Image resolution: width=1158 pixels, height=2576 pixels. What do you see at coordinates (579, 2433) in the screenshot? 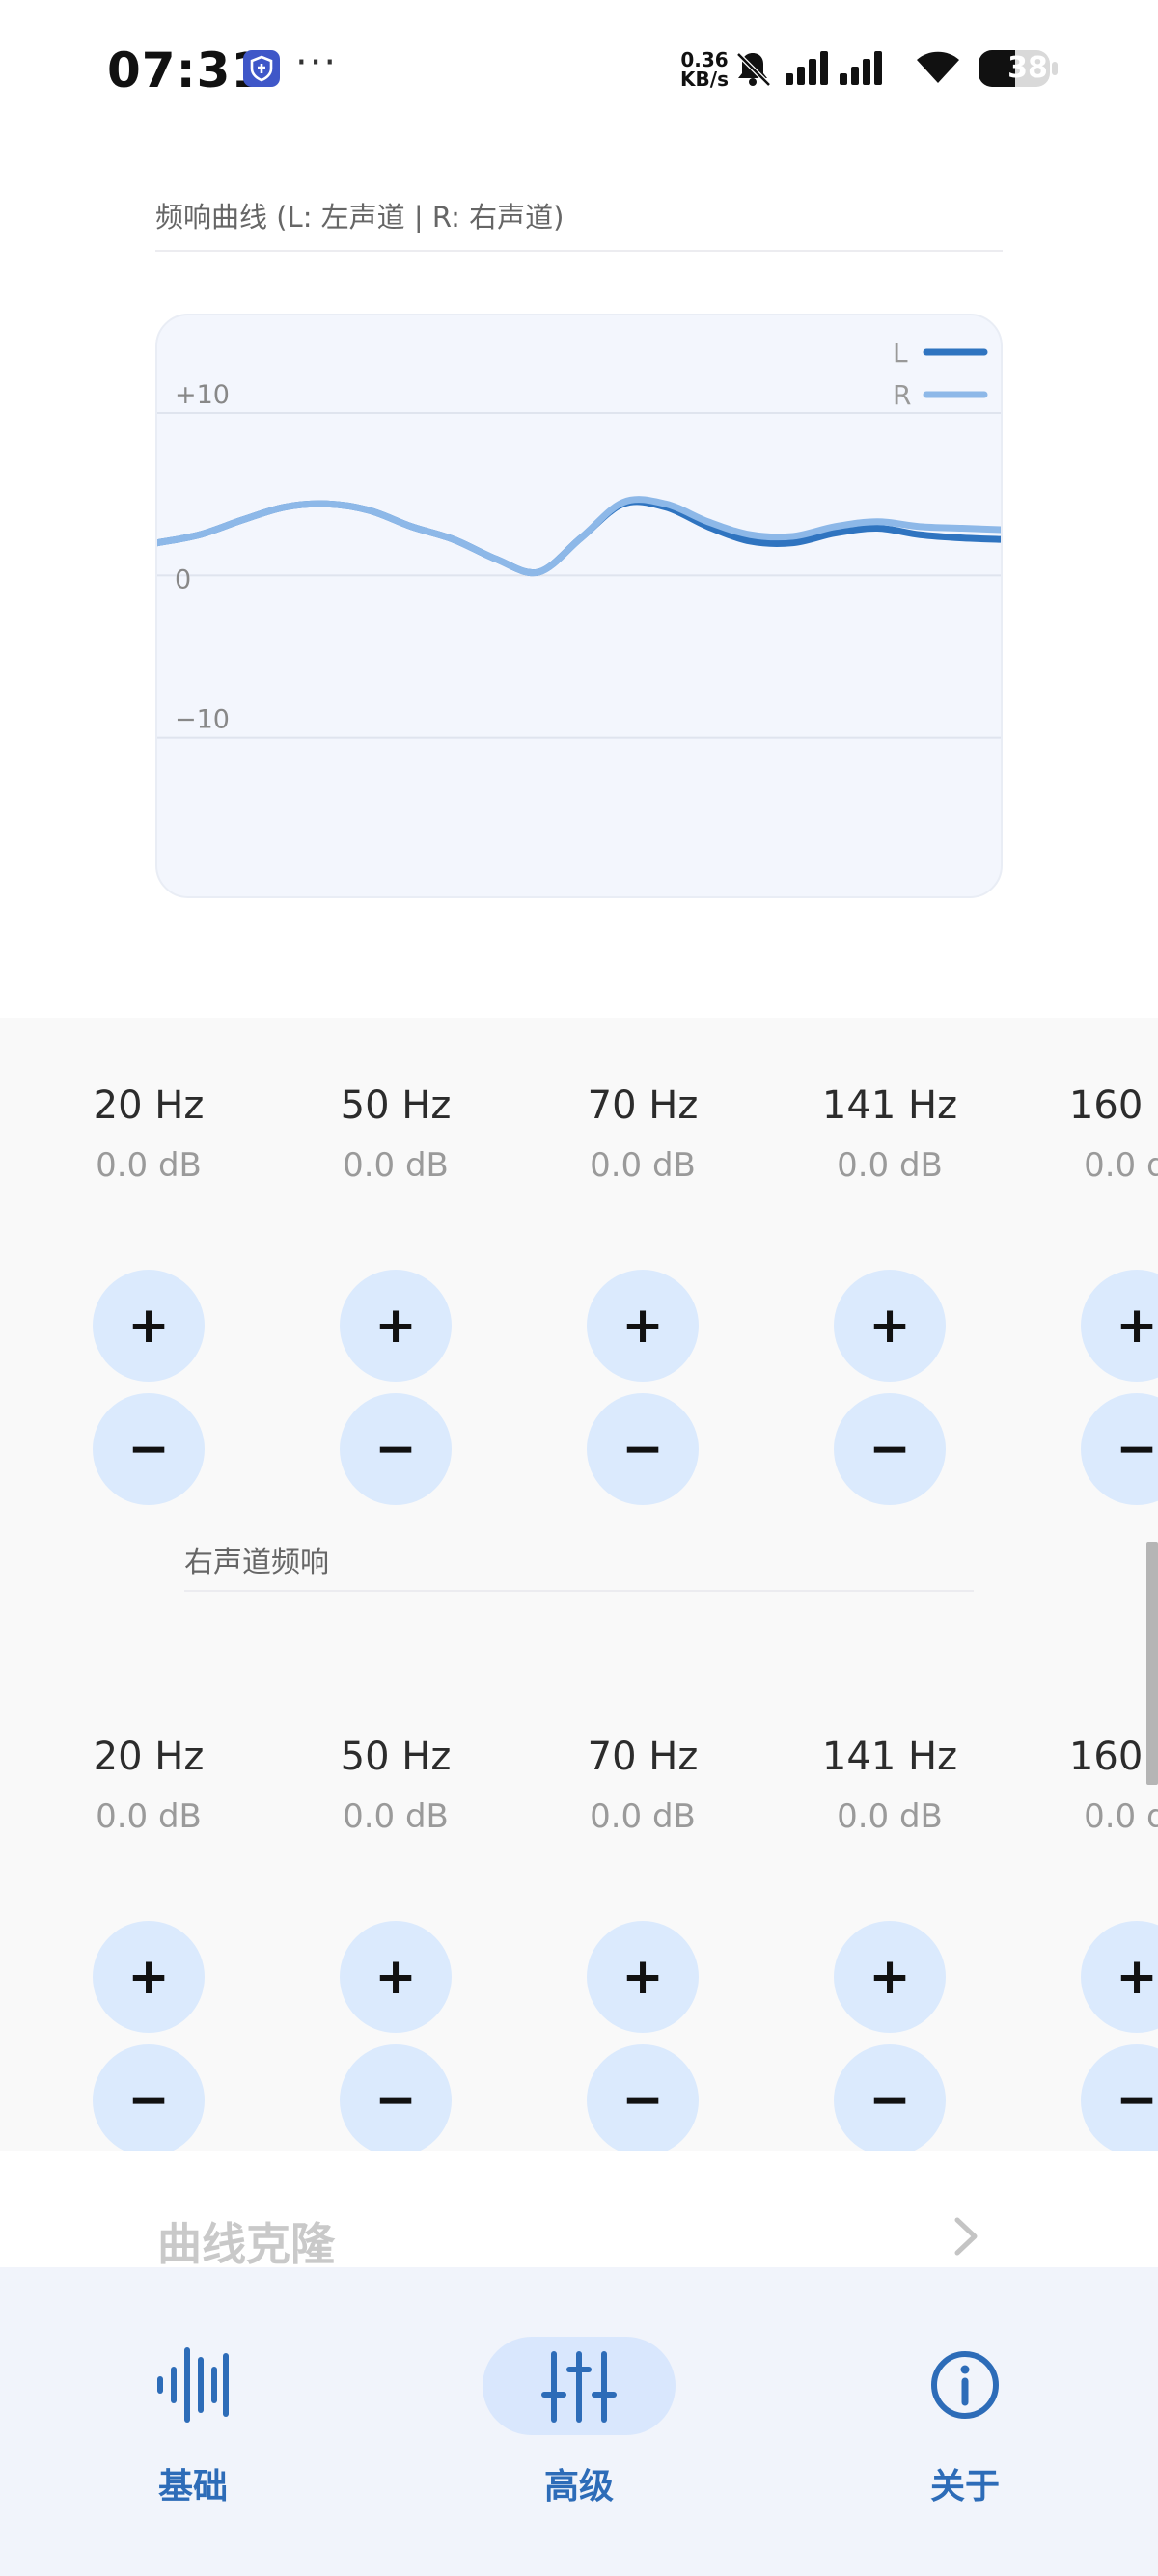
I see `nav-item-advanced: 高级` at bounding box center [579, 2433].